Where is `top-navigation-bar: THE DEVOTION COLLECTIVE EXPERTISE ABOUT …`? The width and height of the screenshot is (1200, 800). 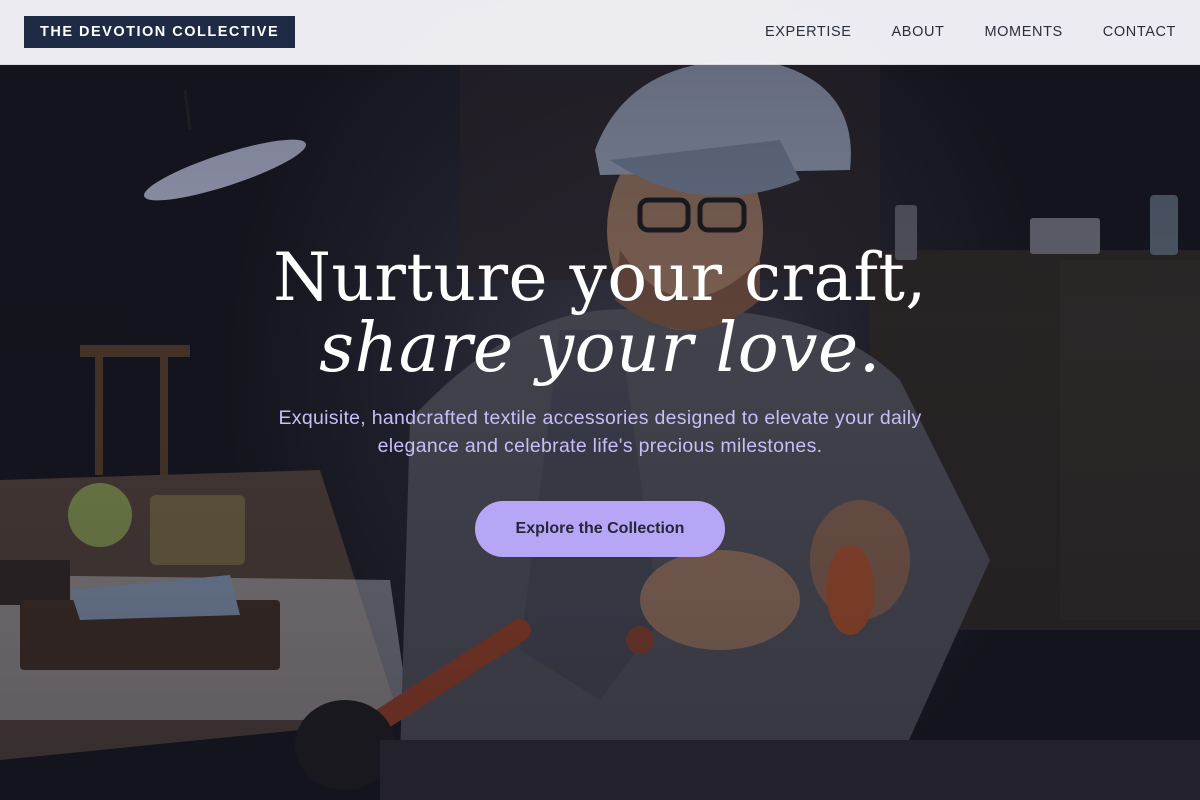 top-navigation-bar: THE DEVOTION COLLECTIVE EXPERTISE ABOUT … is located at coordinates (600, 32).